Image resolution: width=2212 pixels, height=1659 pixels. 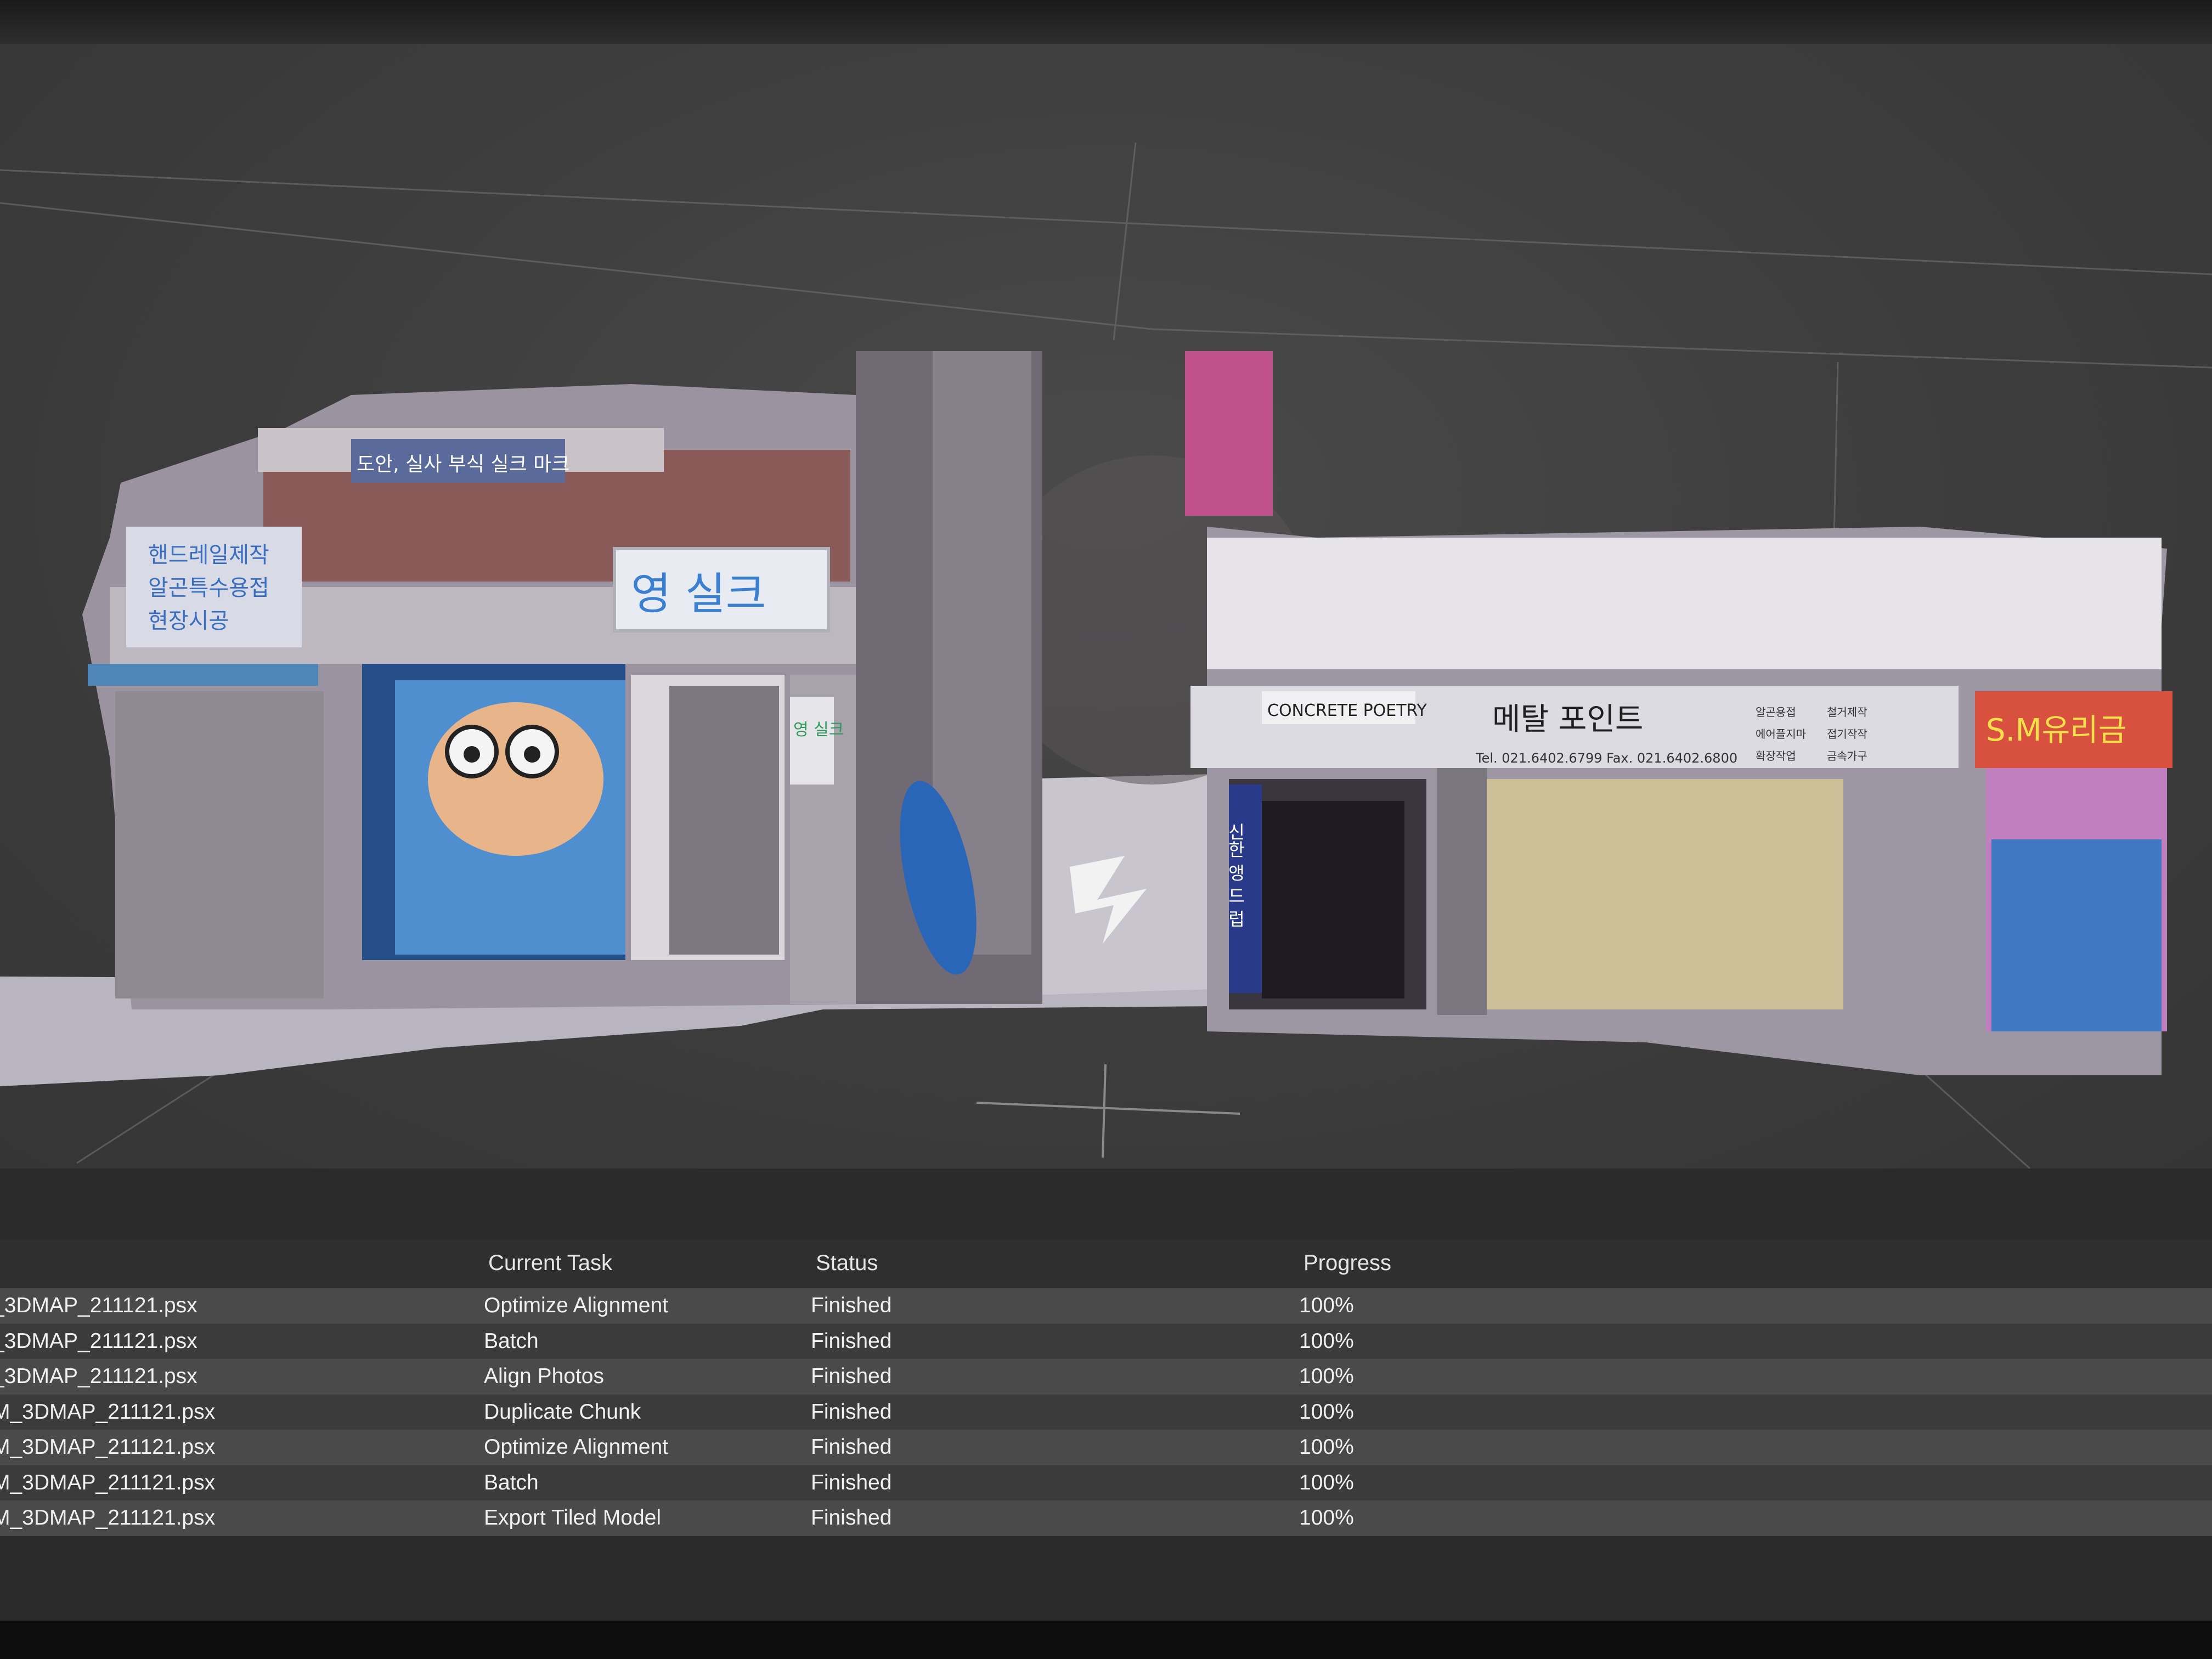 What do you see at coordinates (1106, 22) in the screenshot?
I see `monitor-bezel` at bounding box center [1106, 22].